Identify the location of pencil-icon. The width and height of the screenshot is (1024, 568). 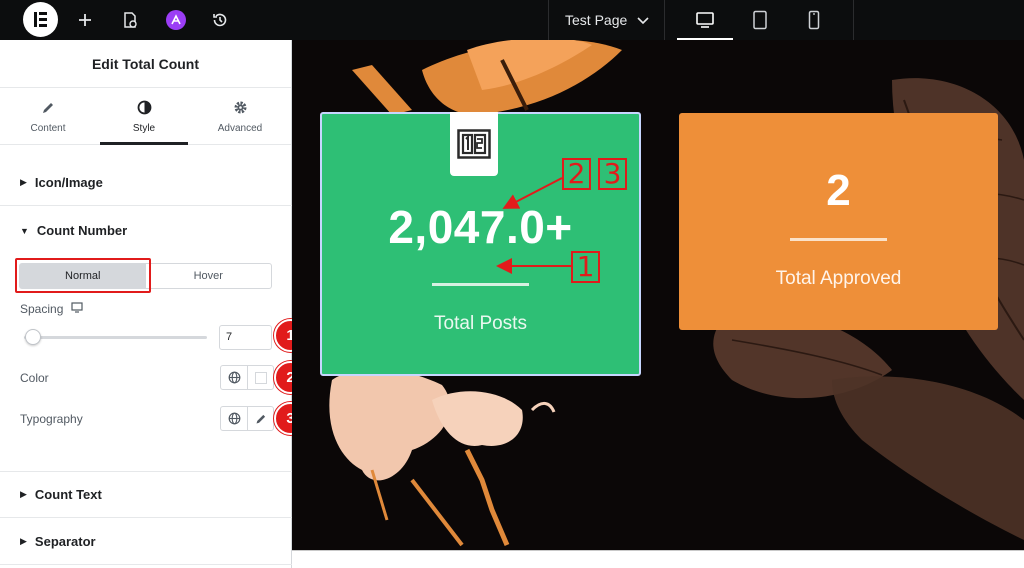
(48, 108).